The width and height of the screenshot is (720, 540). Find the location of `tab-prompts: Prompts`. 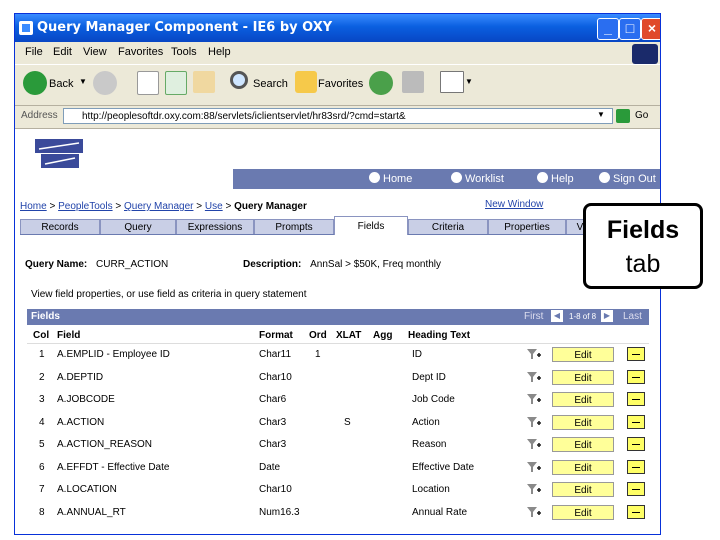

tab-prompts: Prompts is located at coordinates (294, 226).